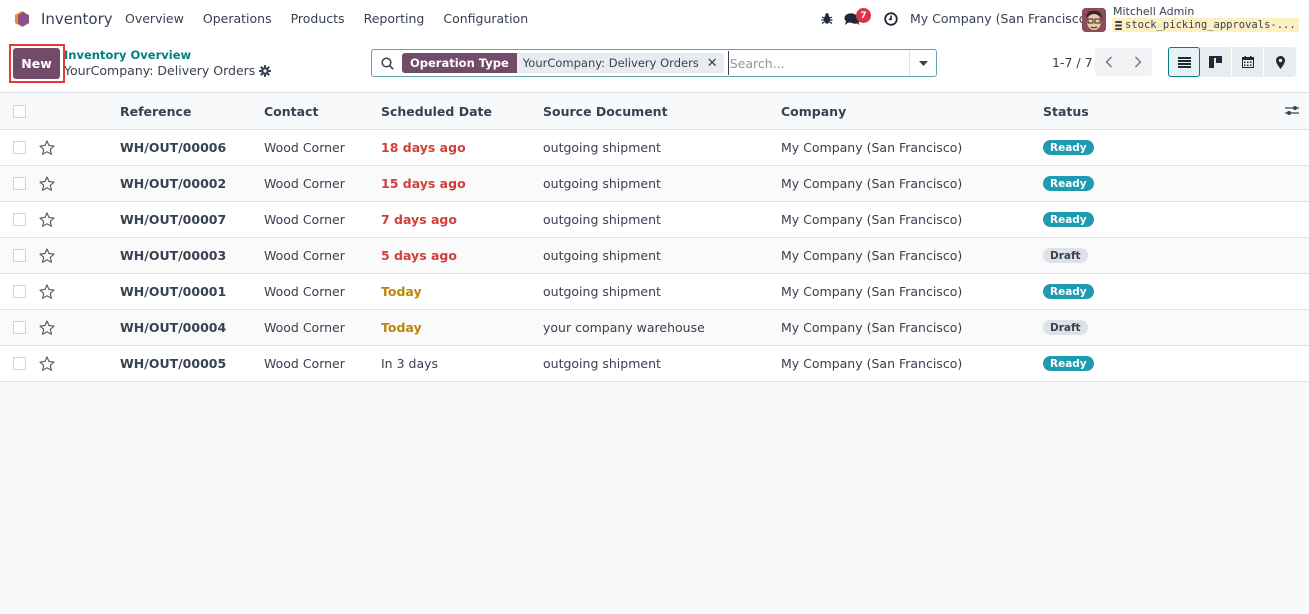  Describe the element at coordinates (863, 15) in the screenshot. I see `message-count-badge: 7` at that location.